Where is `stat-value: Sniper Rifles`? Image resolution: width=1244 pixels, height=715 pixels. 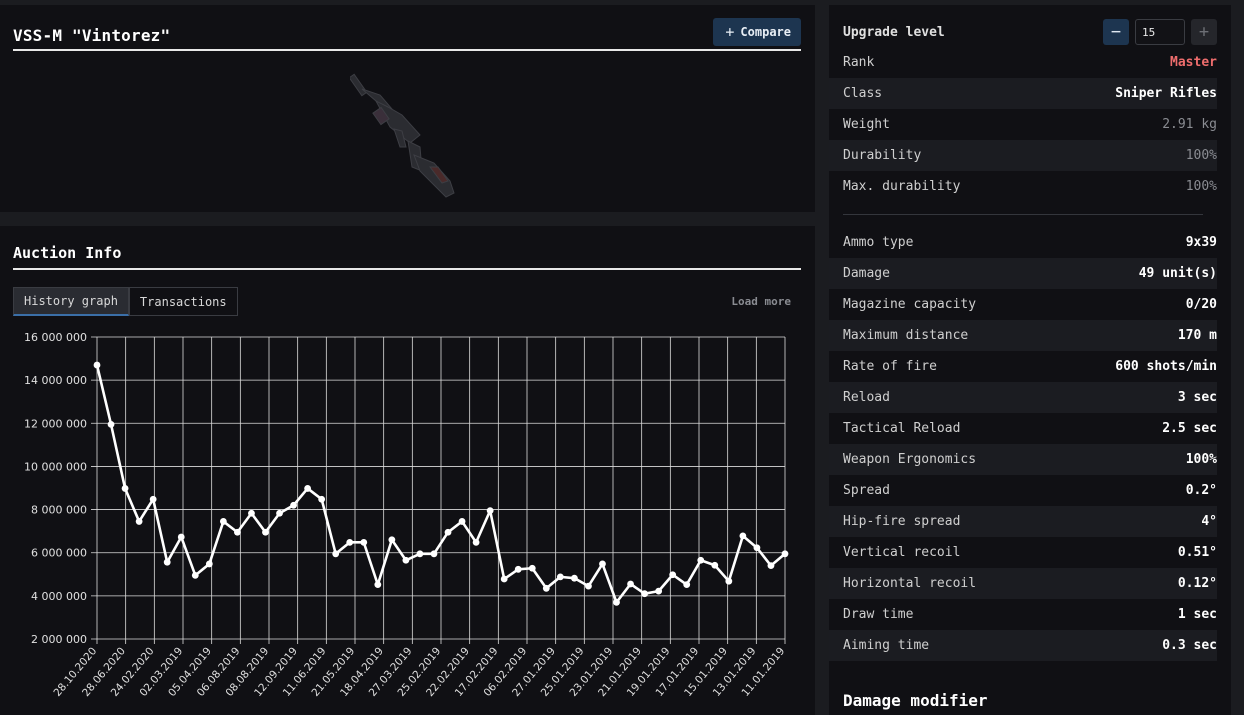
stat-value: Sniper Rifles is located at coordinates (1166, 93).